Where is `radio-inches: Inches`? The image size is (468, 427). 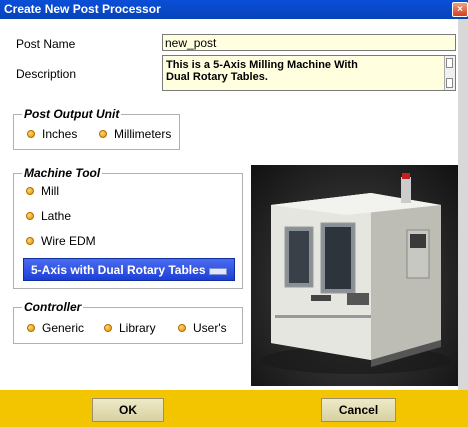 radio-inches: Inches is located at coordinates (50, 134).